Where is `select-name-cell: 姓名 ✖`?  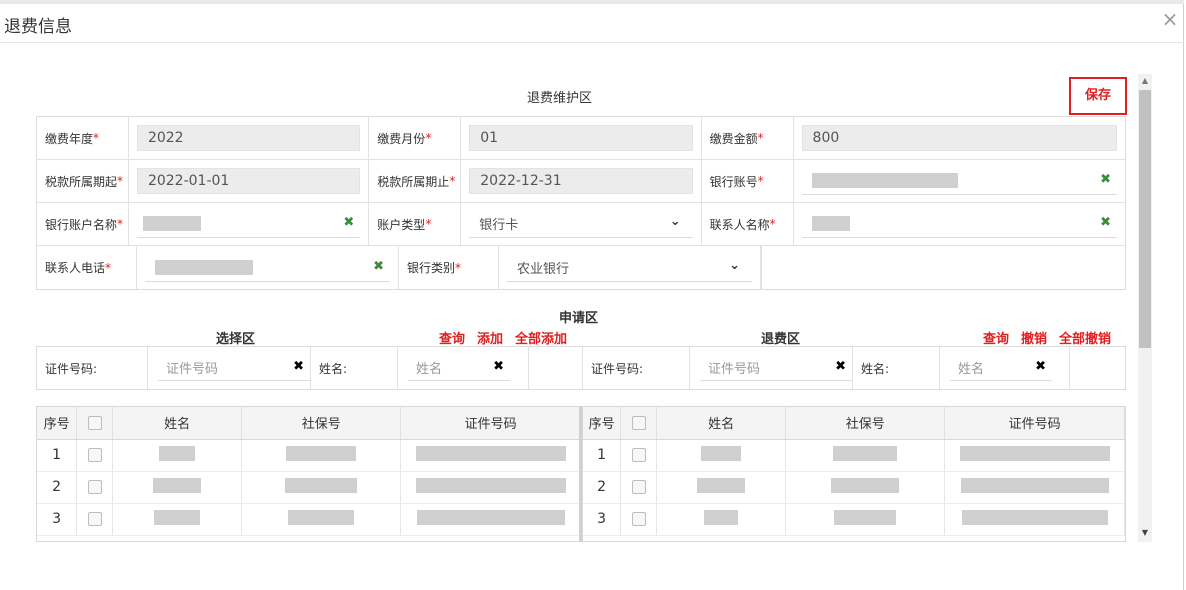
select-name-cell: 姓名 ✖ is located at coordinates (463, 368).